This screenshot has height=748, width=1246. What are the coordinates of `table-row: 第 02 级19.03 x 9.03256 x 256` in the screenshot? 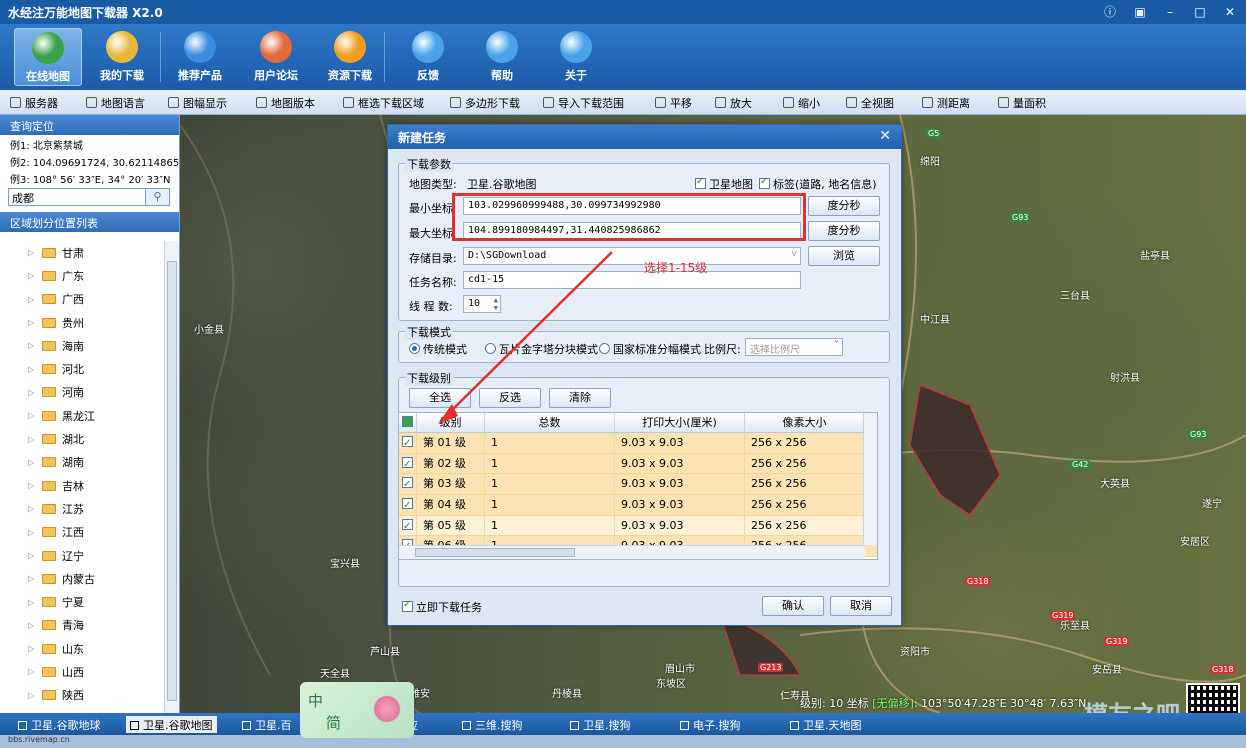 It's located at (638, 464).